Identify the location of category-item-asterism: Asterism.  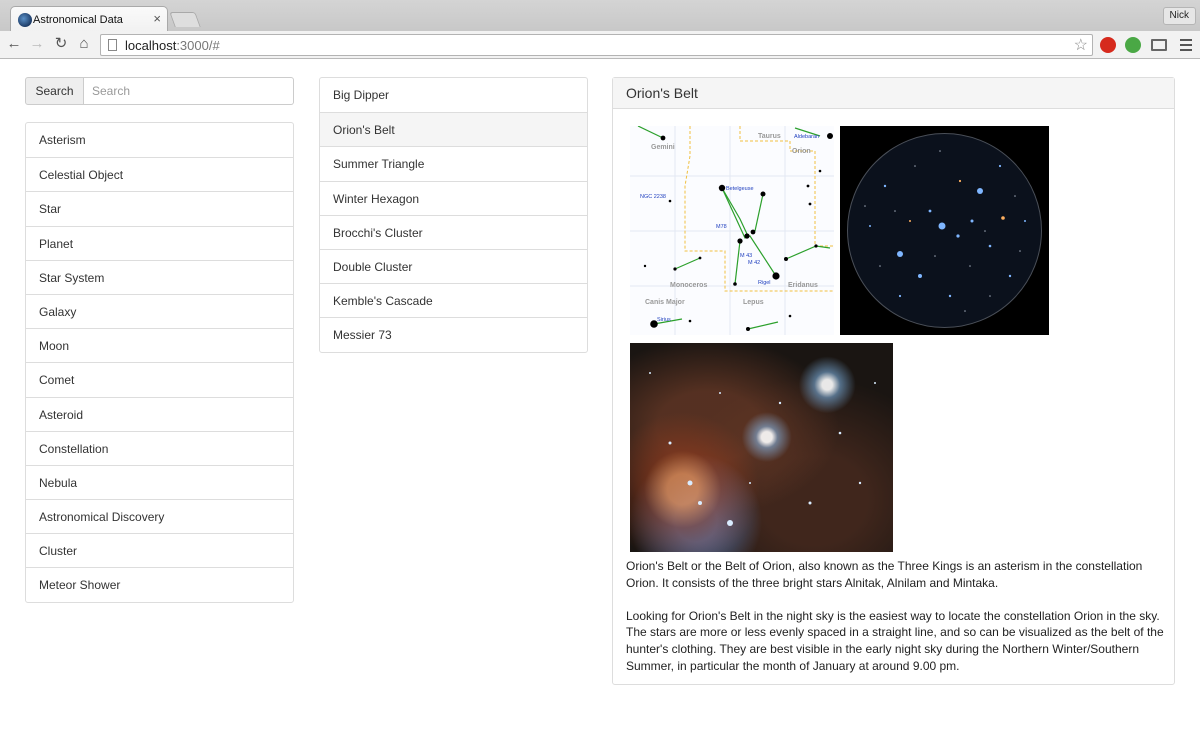
(159, 140).